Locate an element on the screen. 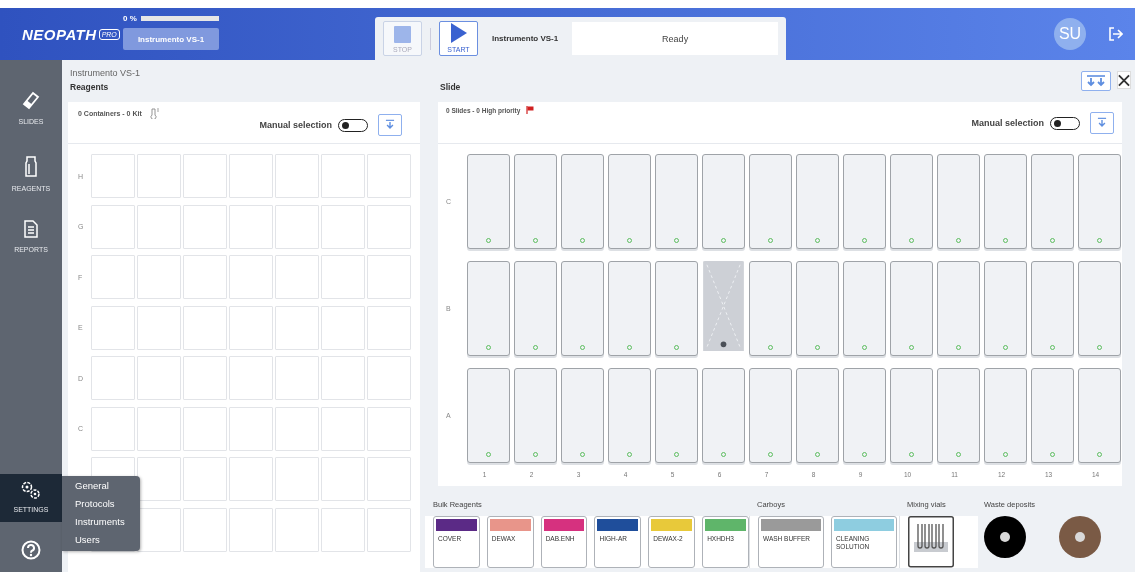  section-title: Slide is located at coordinates (450, 88).